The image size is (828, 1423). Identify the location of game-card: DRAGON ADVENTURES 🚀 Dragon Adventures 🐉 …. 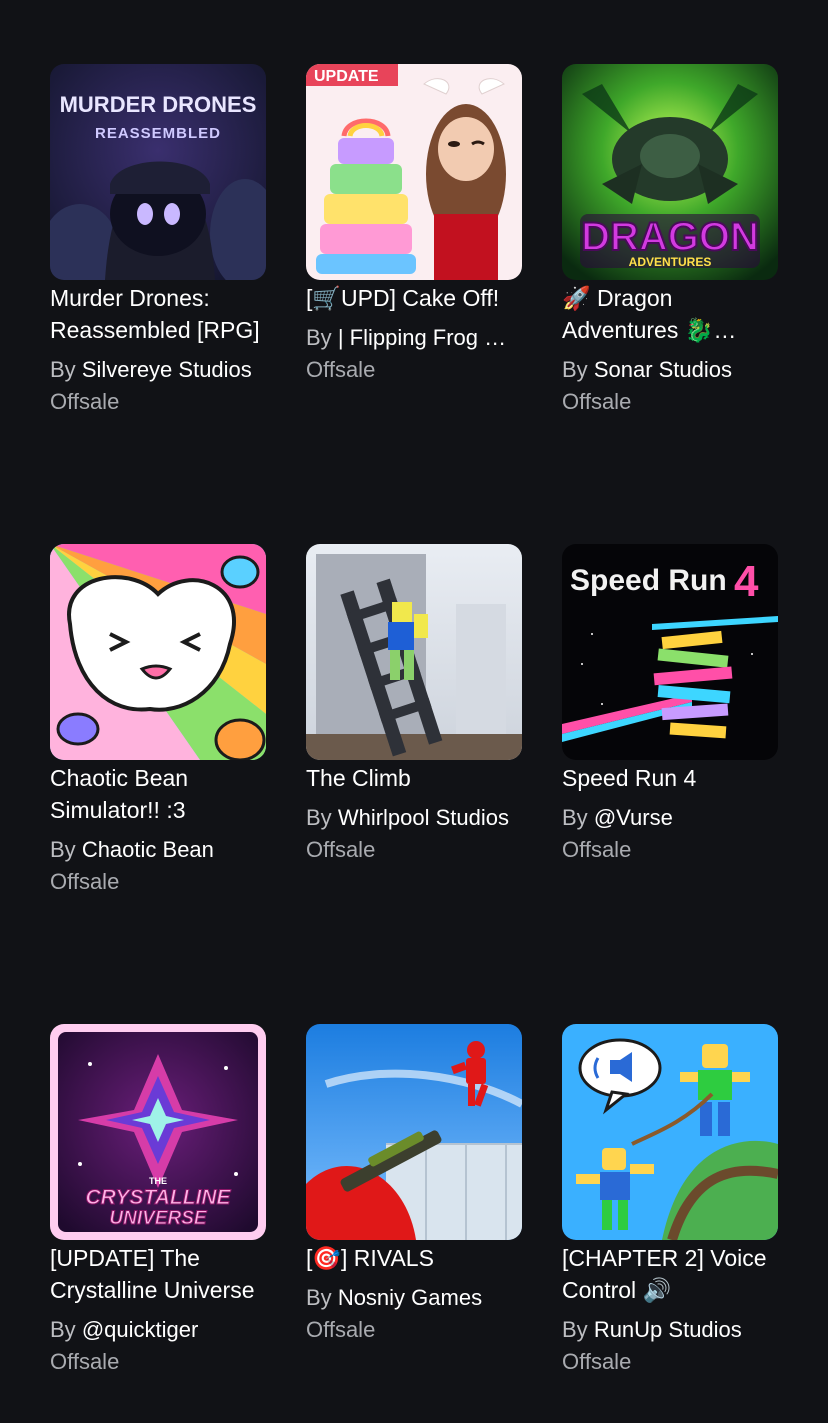
(670, 241).